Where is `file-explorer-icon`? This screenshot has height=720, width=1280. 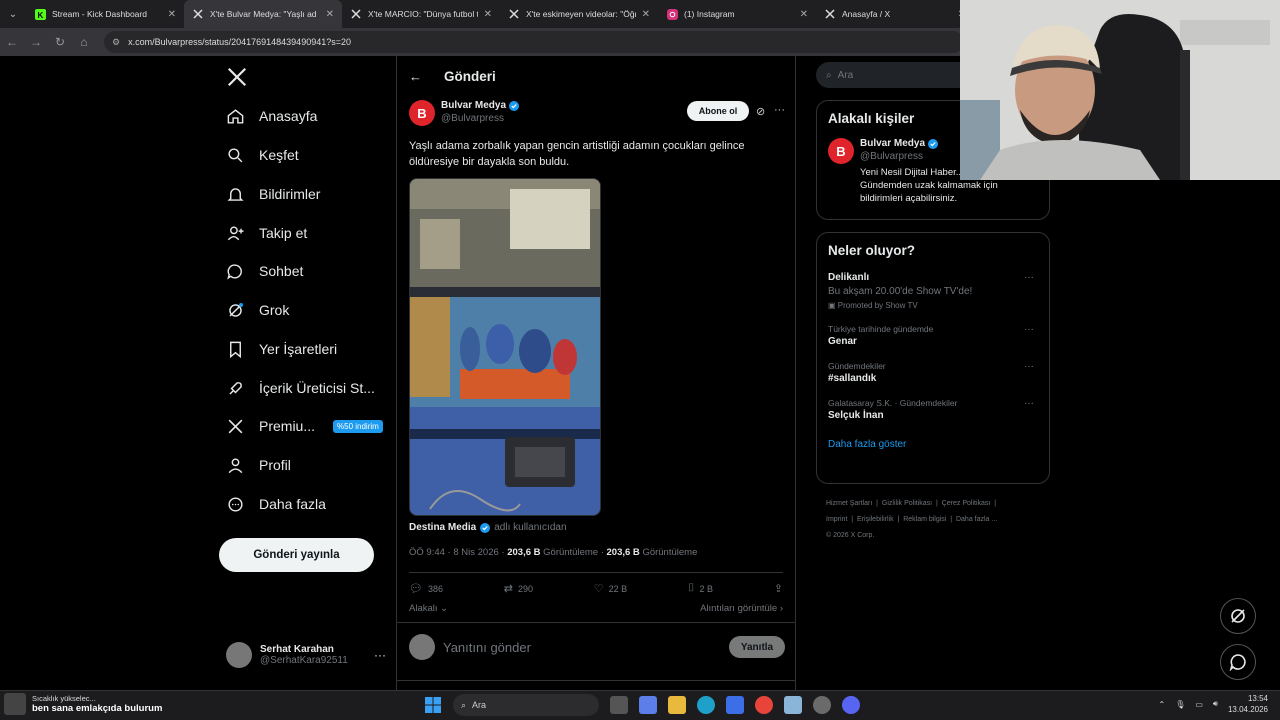
file-explorer-icon is located at coordinates (677, 705).